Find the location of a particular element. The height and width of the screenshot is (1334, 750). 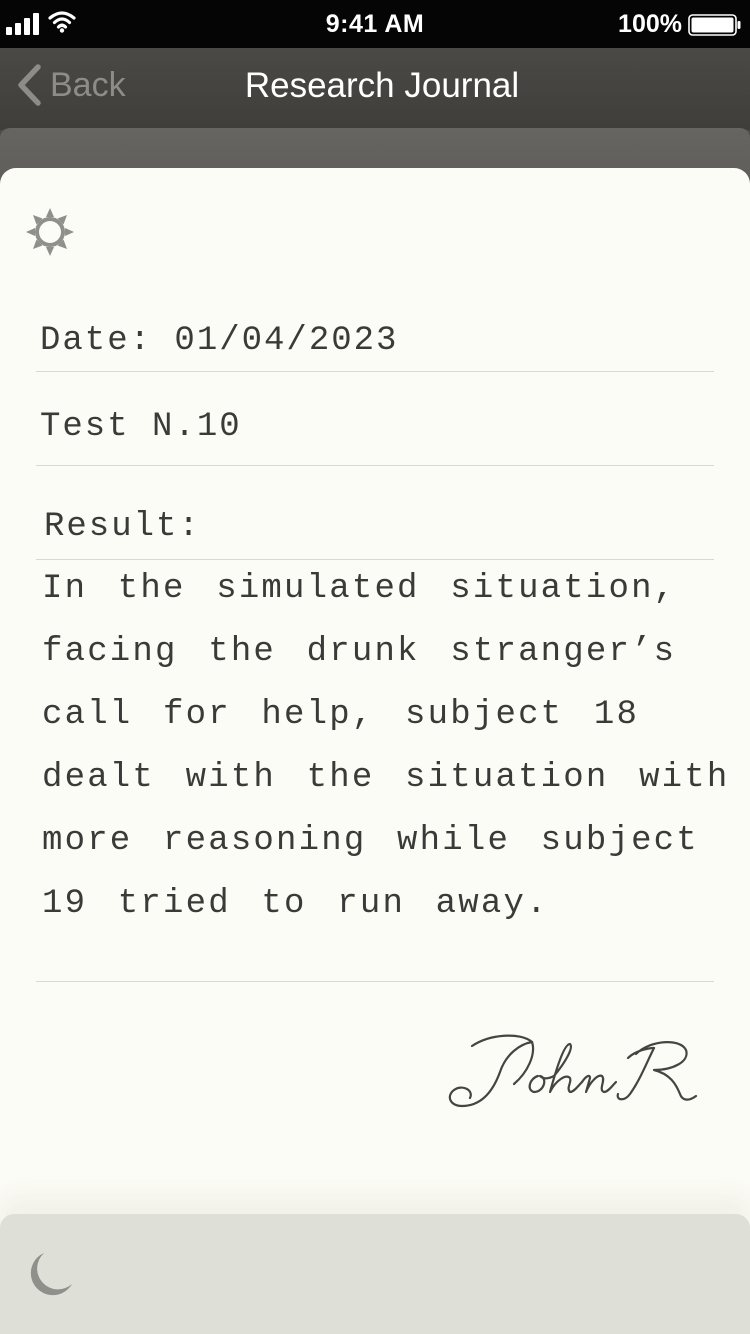

sun-icon is located at coordinates (50, 232).